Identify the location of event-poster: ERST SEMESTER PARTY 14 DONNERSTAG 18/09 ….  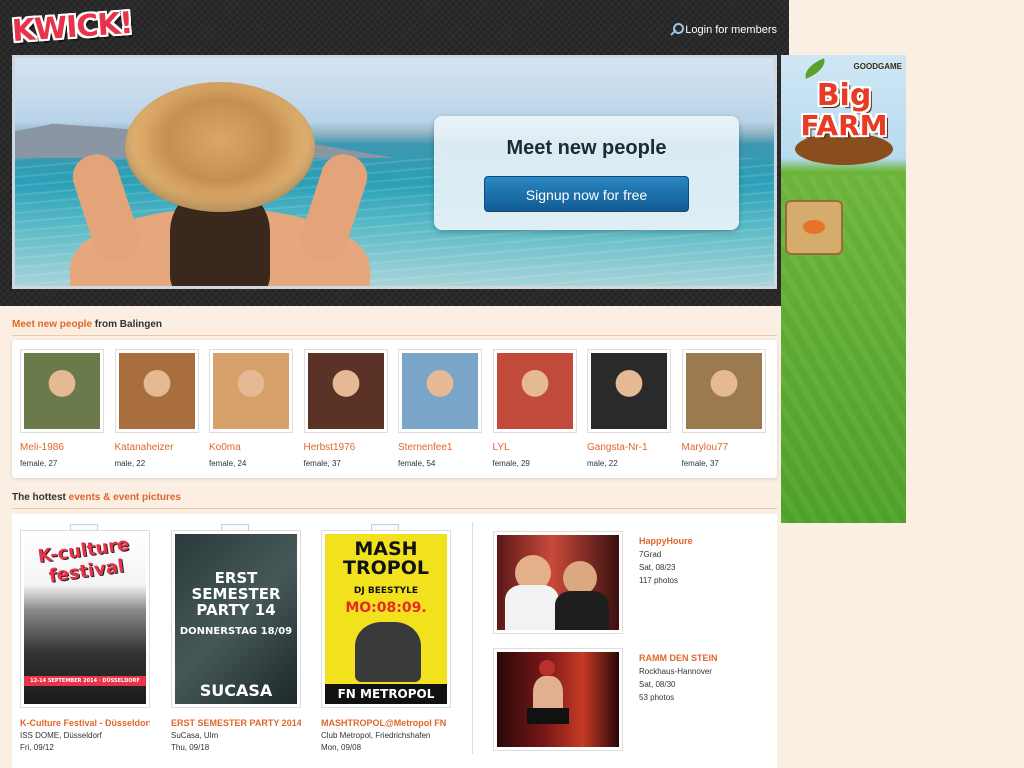
(236, 619).